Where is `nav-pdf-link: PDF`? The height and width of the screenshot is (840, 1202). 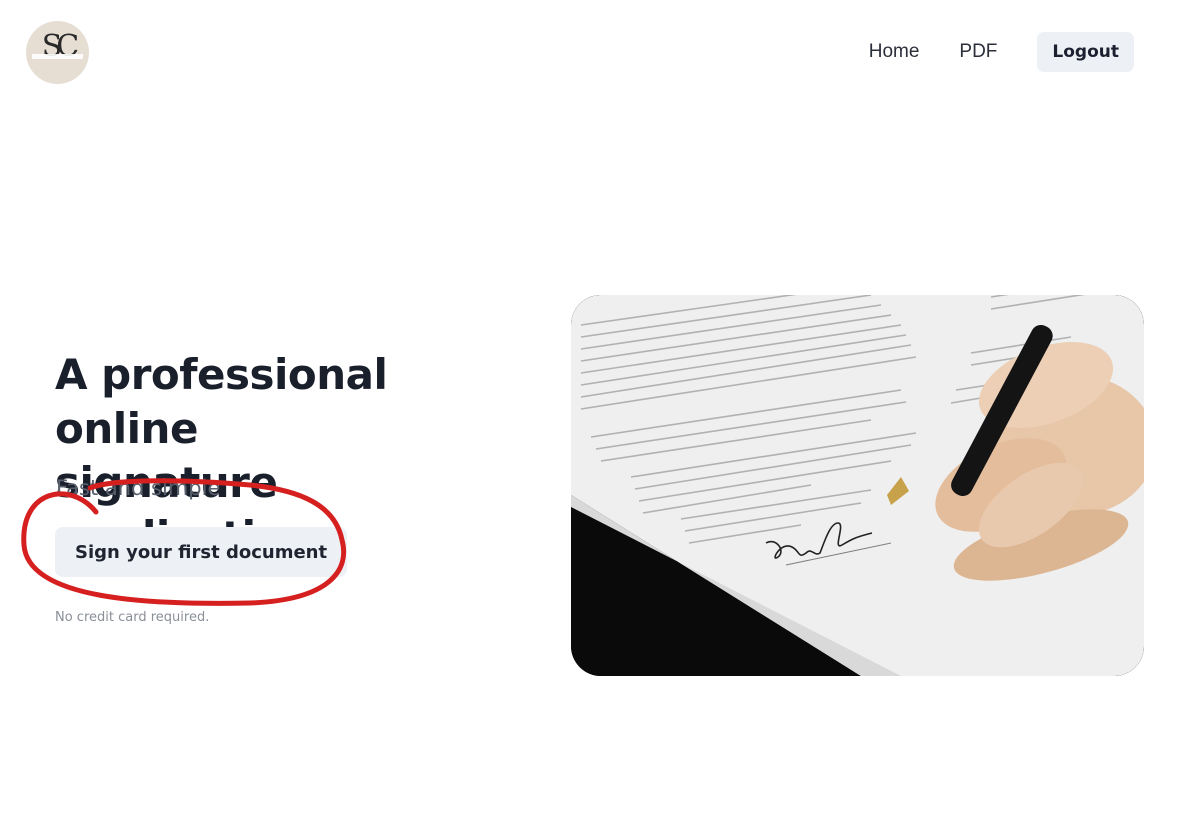
nav-pdf-link: PDF is located at coordinates (978, 52).